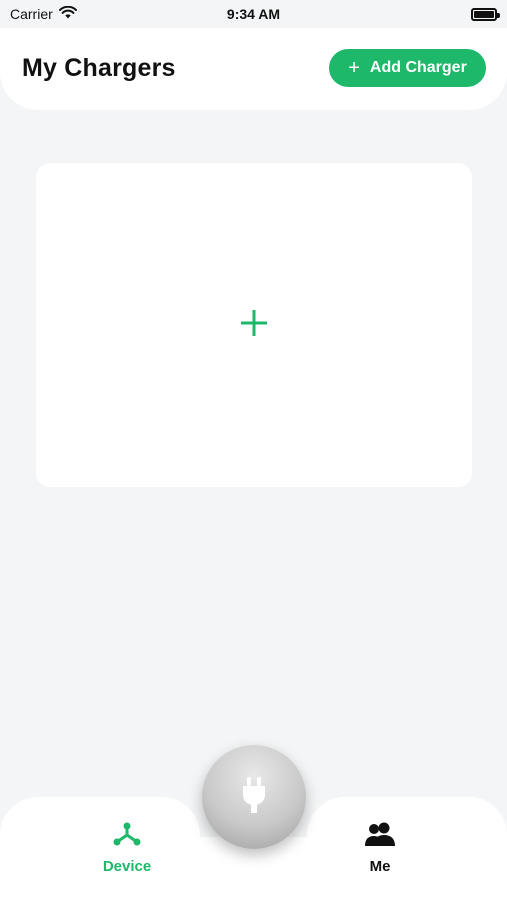  What do you see at coordinates (253, 69) in the screenshot?
I see `header: My Chargers + Add Charger` at bounding box center [253, 69].